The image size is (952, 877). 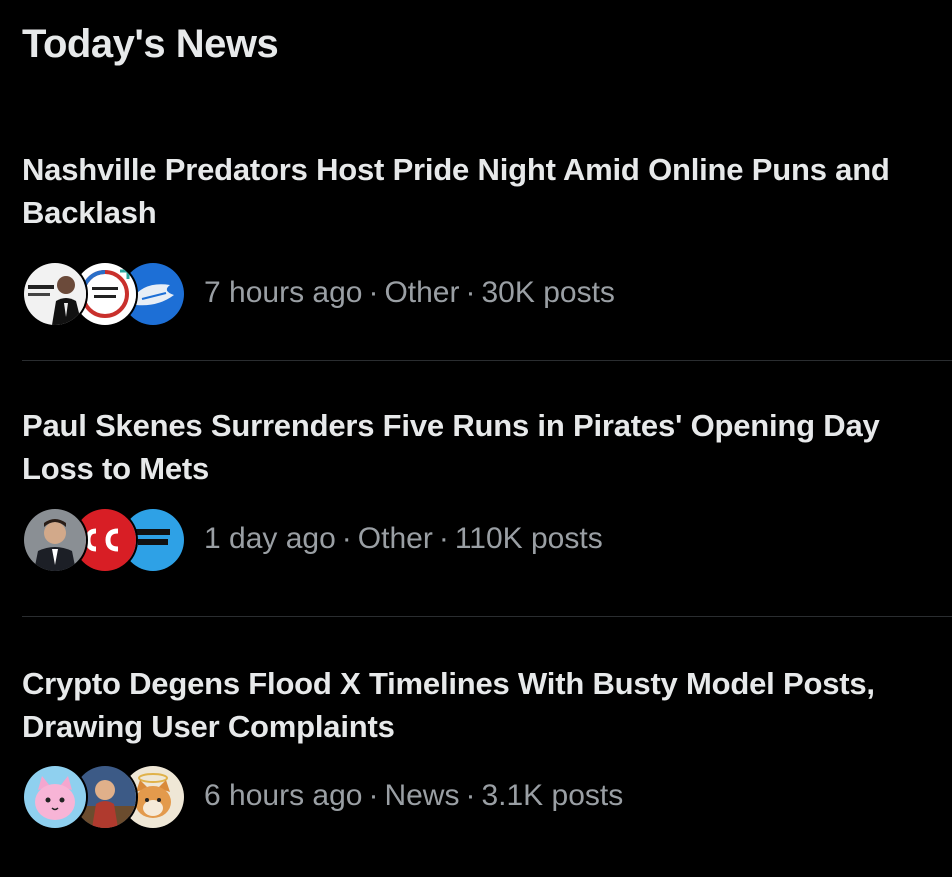 What do you see at coordinates (55, 540) in the screenshot?
I see `reporter-avatar` at bounding box center [55, 540].